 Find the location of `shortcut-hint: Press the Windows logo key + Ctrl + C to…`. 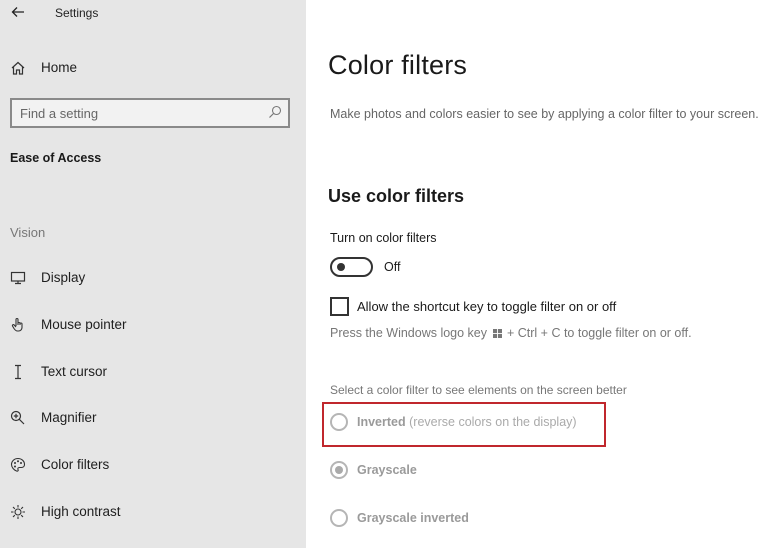

shortcut-hint: Press the Windows logo key + Ctrl + C to… is located at coordinates (511, 333).